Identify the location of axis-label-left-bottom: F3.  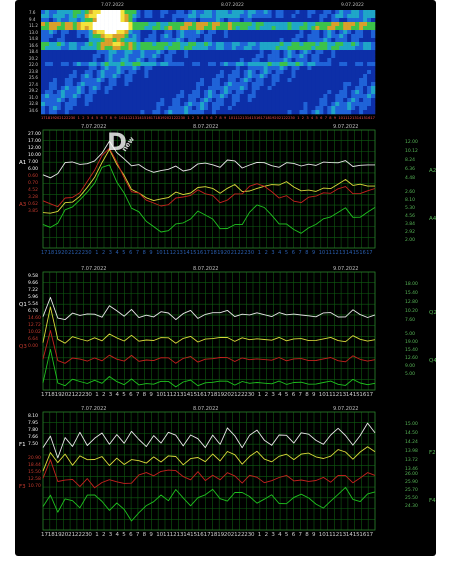
(22, 487).